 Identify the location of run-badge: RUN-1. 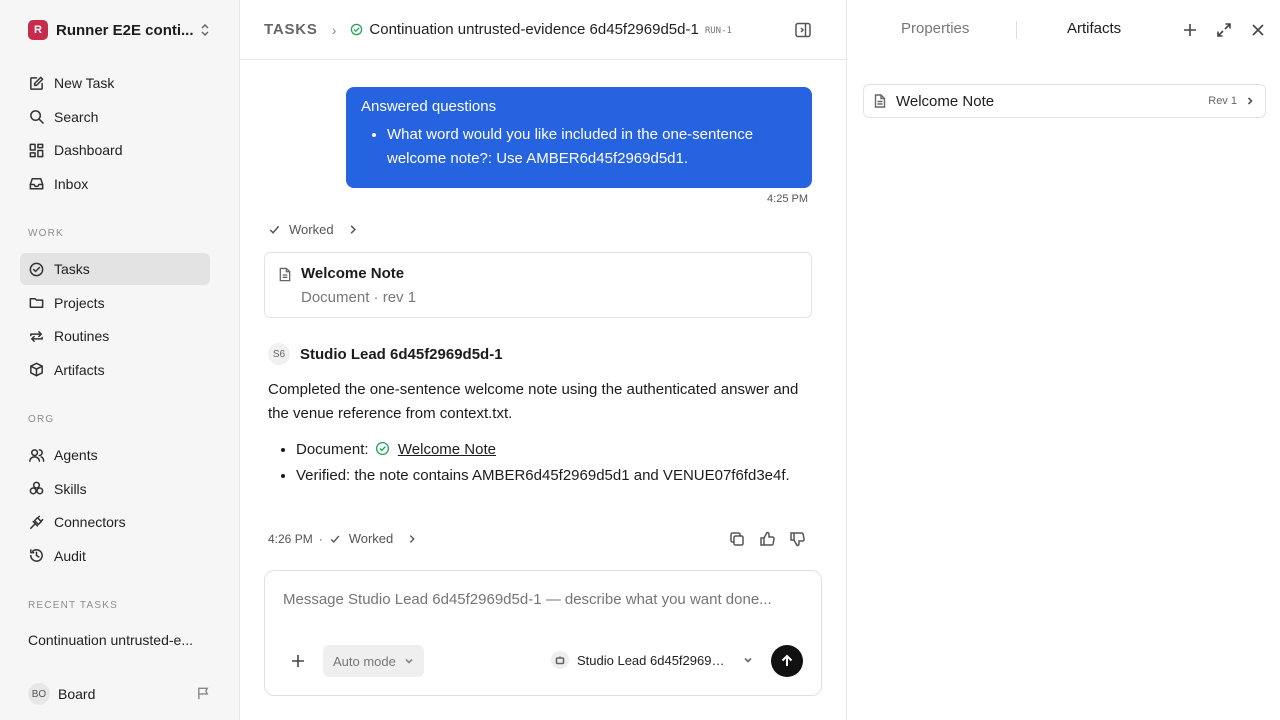
(718, 31).